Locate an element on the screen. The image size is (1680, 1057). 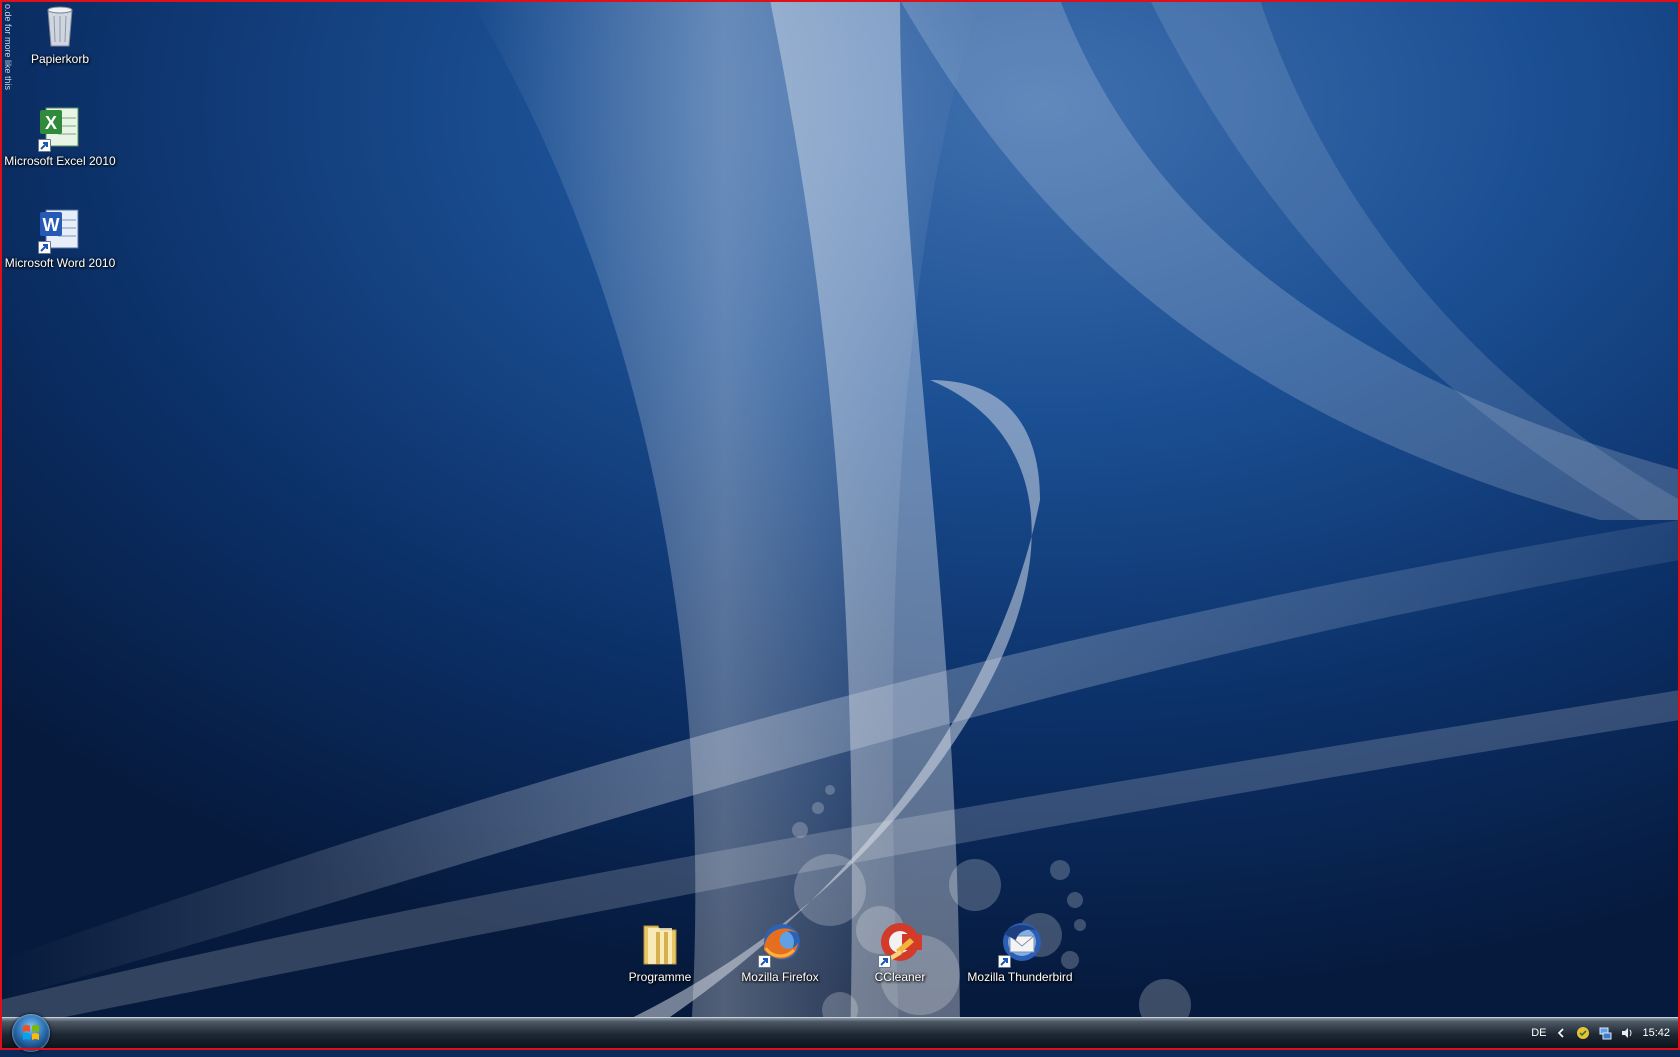
windows-start-orb-icon is located at coordinates (31, 1033).